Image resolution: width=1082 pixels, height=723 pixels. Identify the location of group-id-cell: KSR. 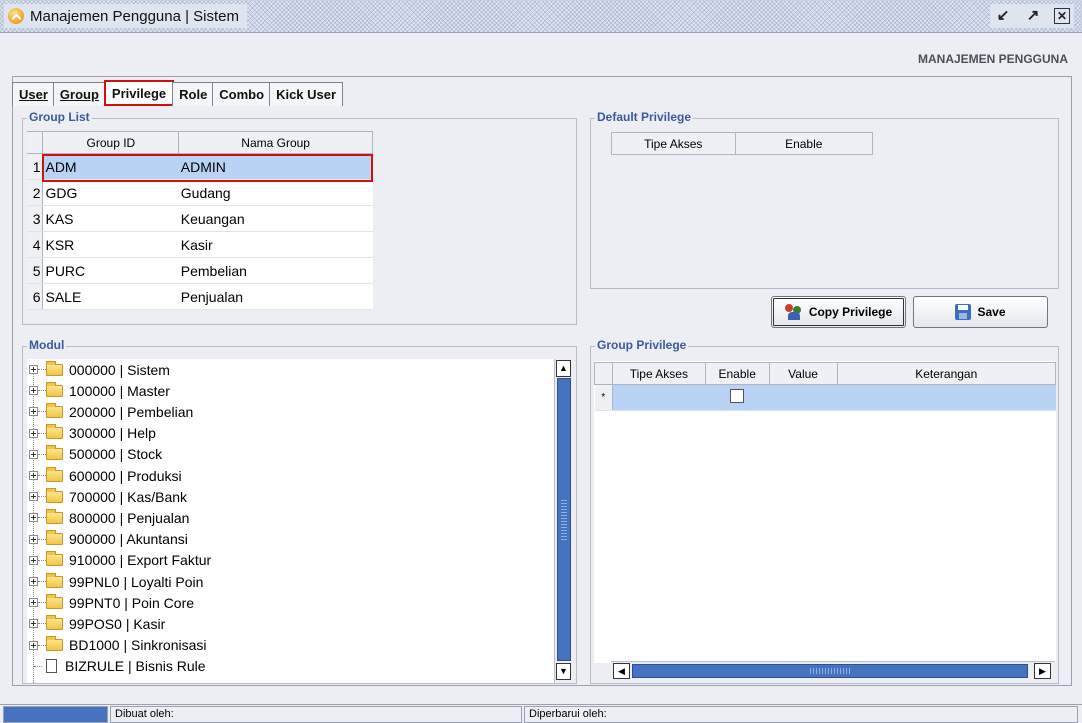
(110, 244).